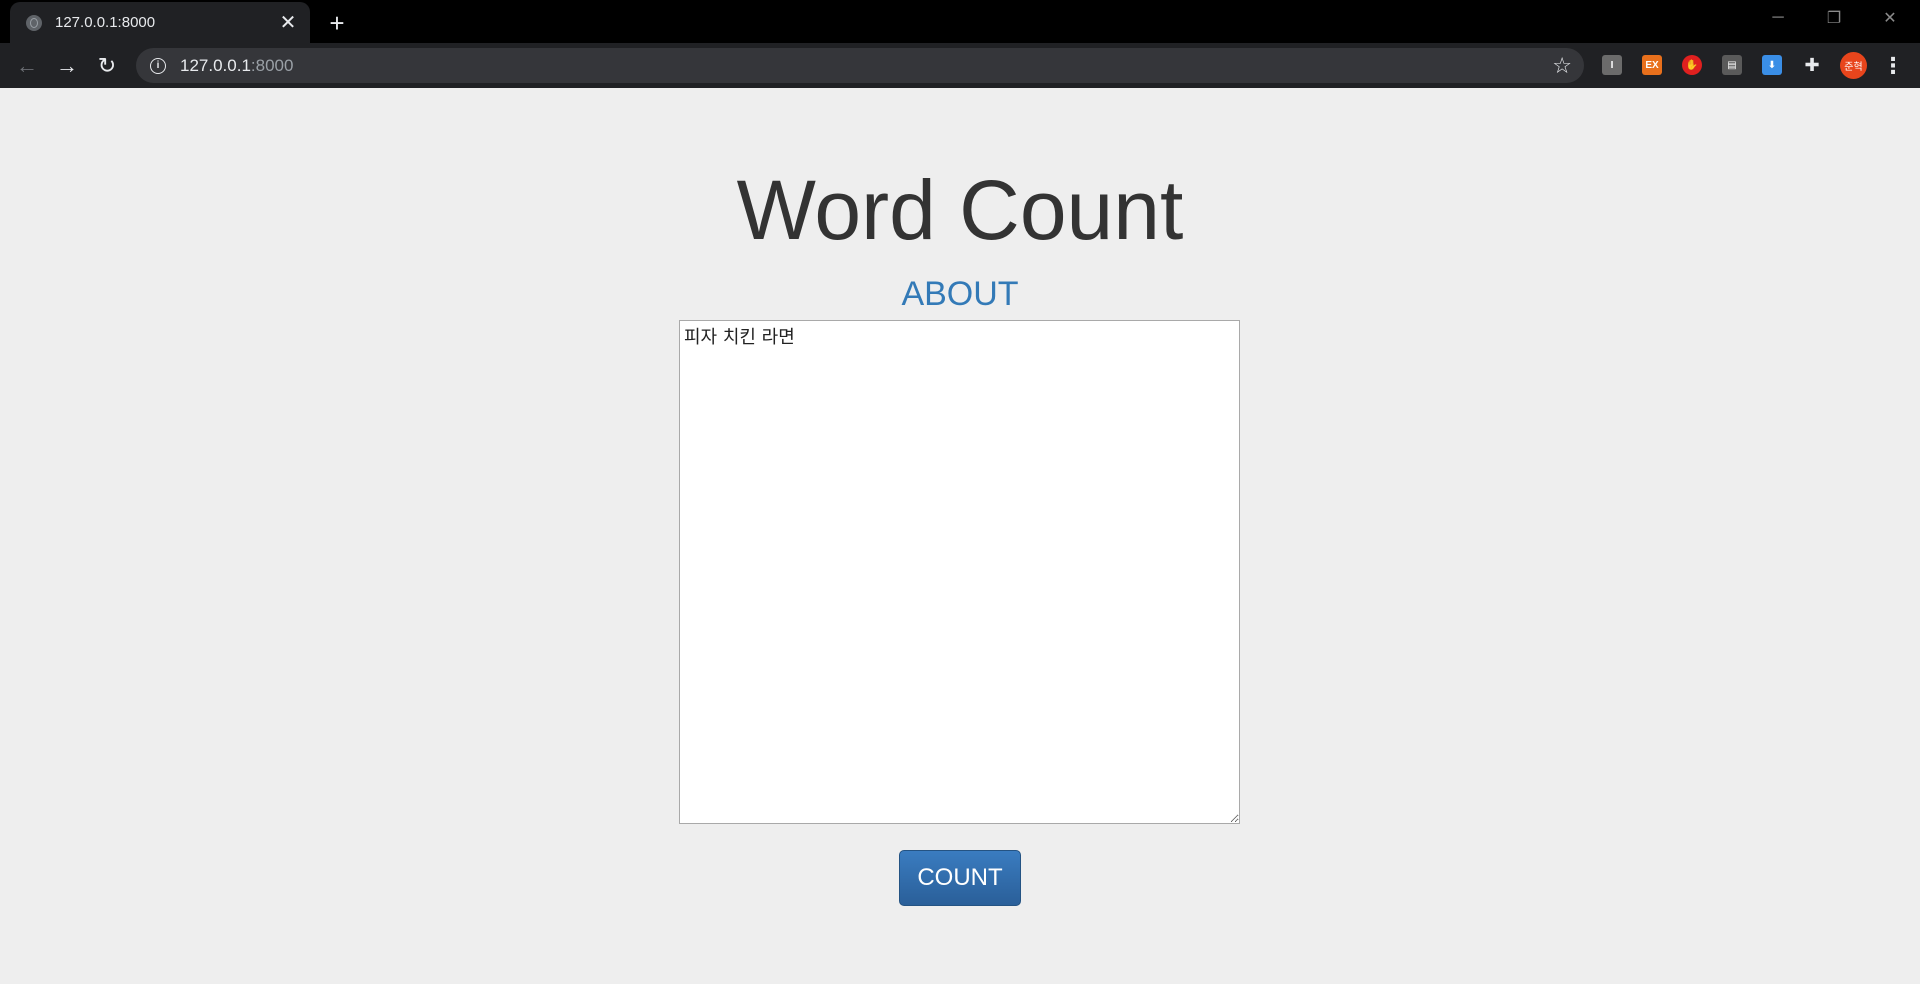 The image size is (1920, 1002). Describe the element at coordinates (1692, 65) in the screenshot. I see `adblock-extension-icon: ✋` at that location.